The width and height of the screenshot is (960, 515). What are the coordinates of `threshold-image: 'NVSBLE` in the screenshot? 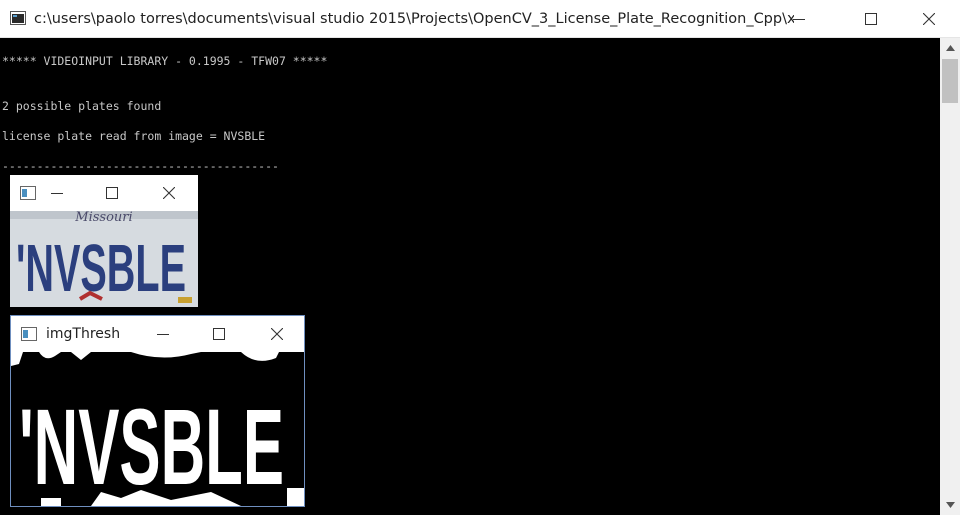 It's located at (157, 429).